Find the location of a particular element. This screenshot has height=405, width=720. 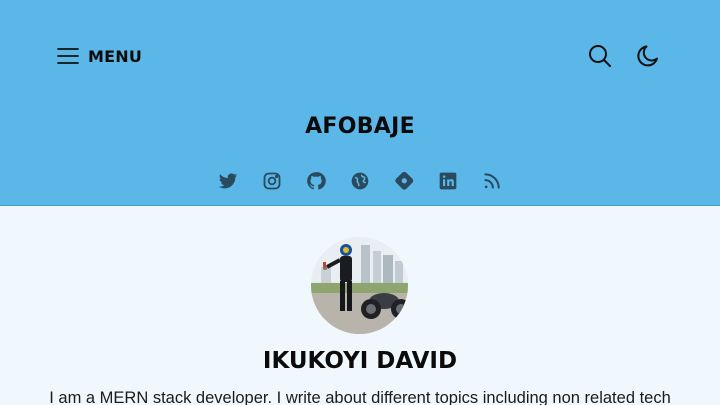

linkedin-icon is located at coordinates (448, 181).